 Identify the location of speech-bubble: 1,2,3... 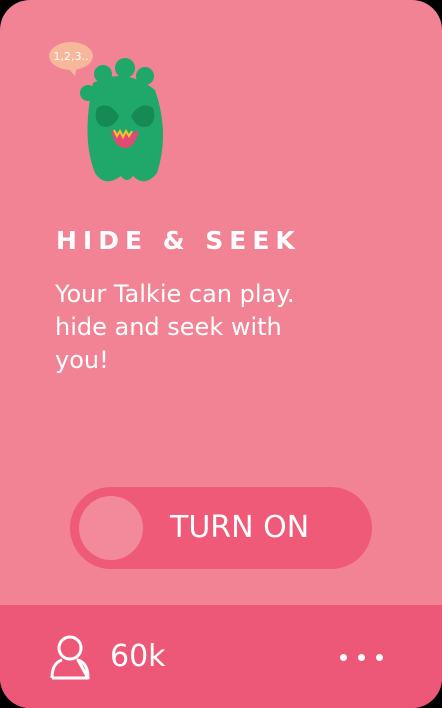
(71, 59).